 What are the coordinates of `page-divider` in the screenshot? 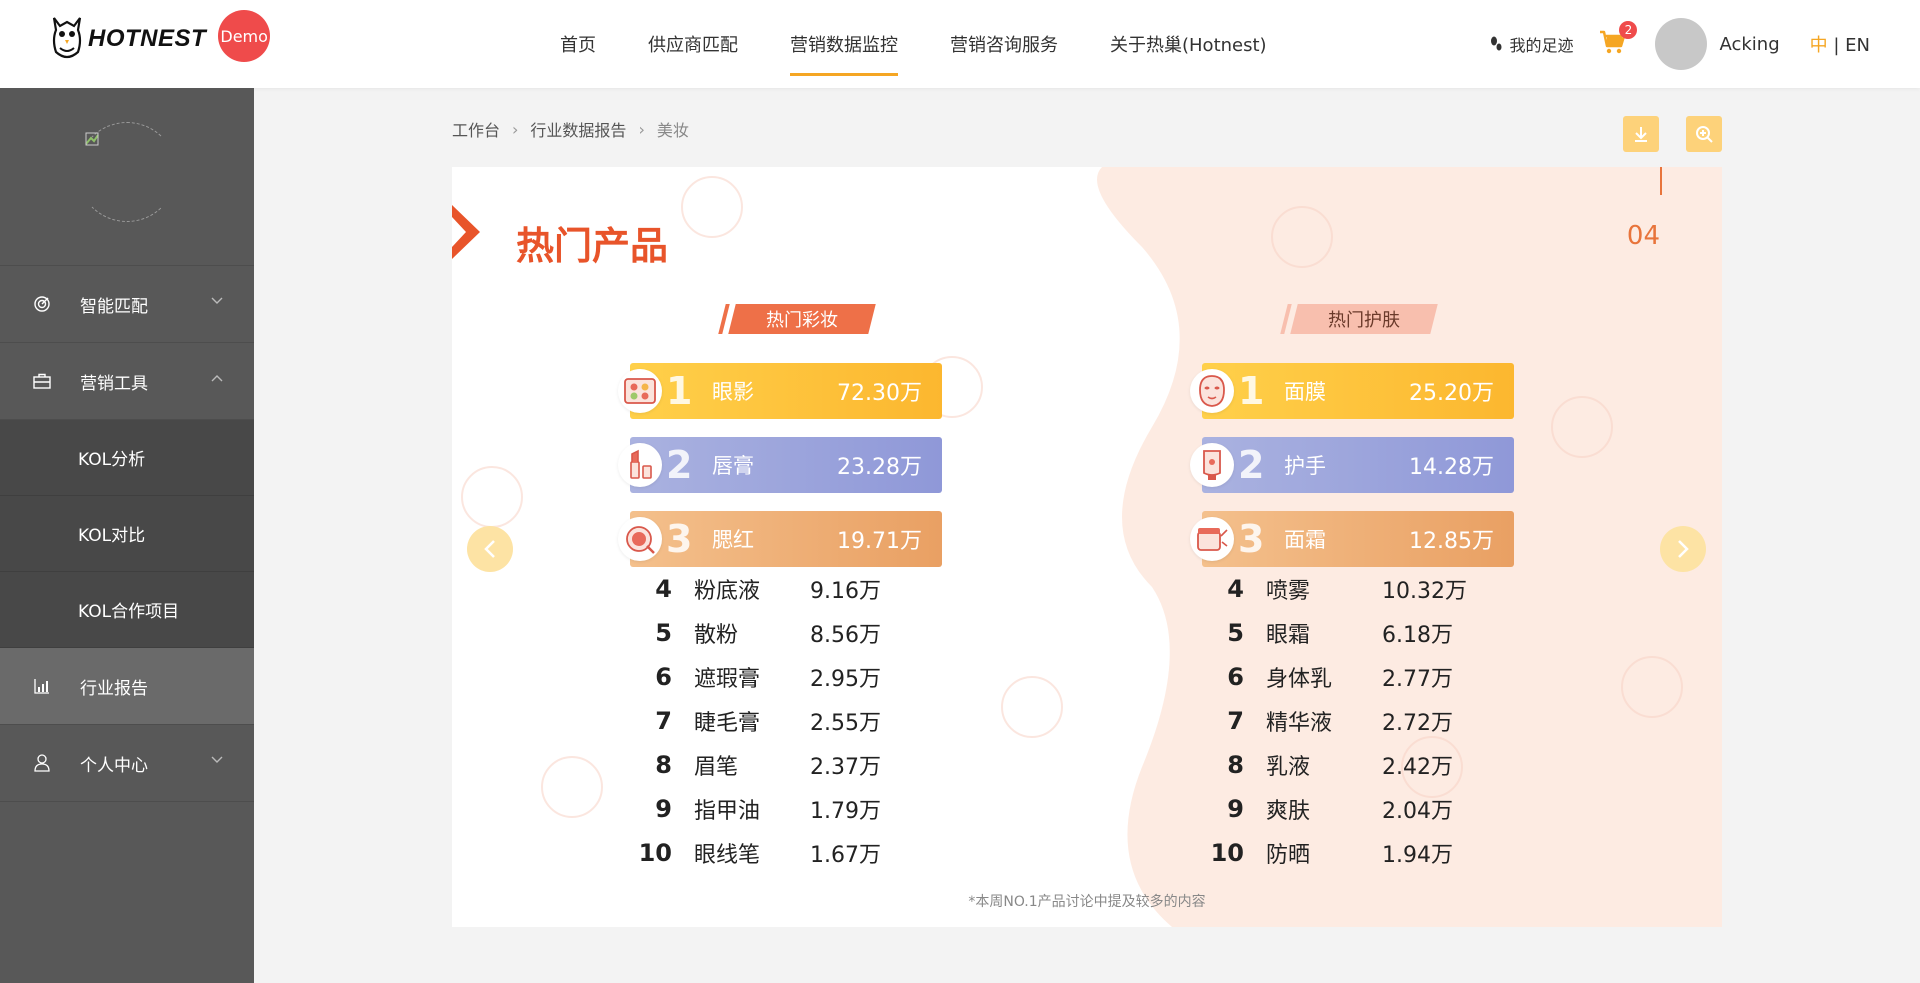 It's located at (1661, 181).